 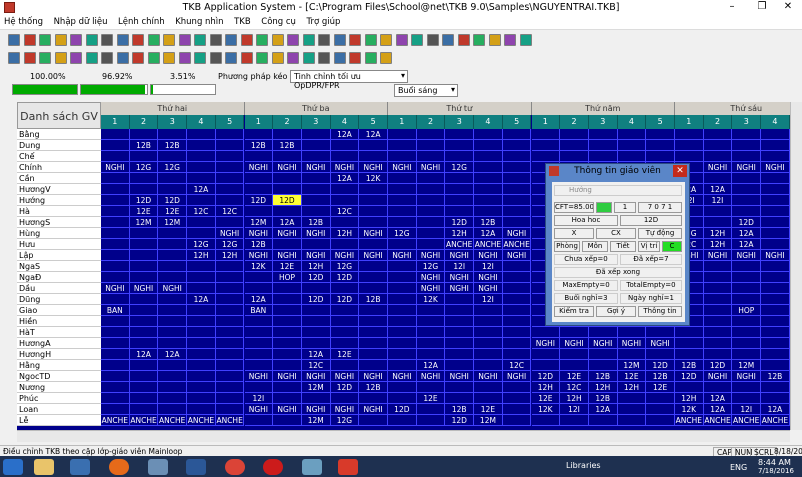 What do you see at coordinates (689, 409) in the screenshot?
I see `timetable-cell: 12K` at bounding box center [689, 409].